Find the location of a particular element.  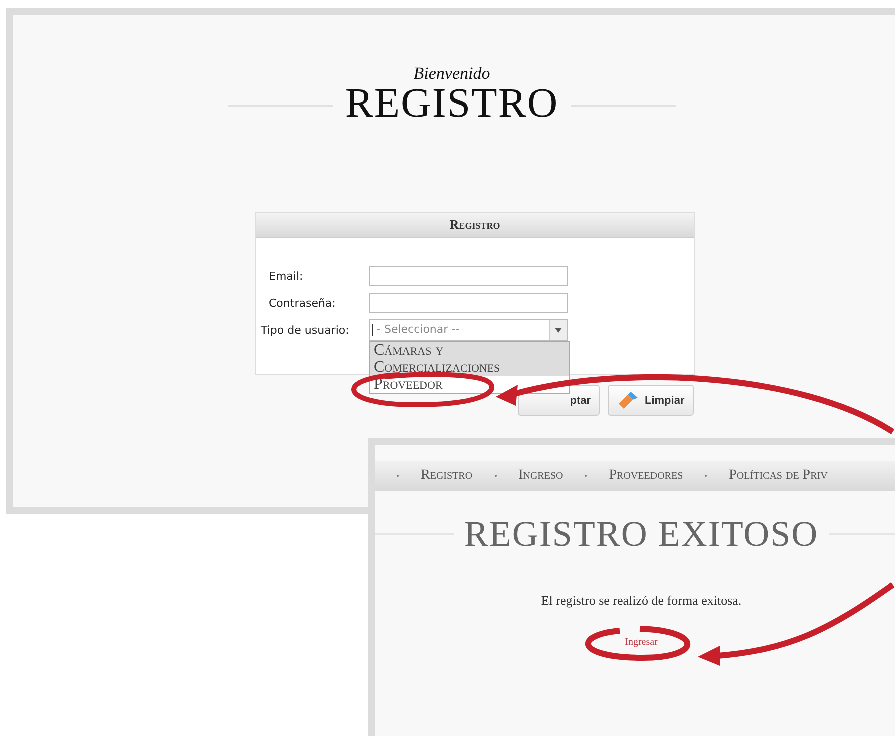

clear-button: Limpiar is located at coordinates (651, 400).